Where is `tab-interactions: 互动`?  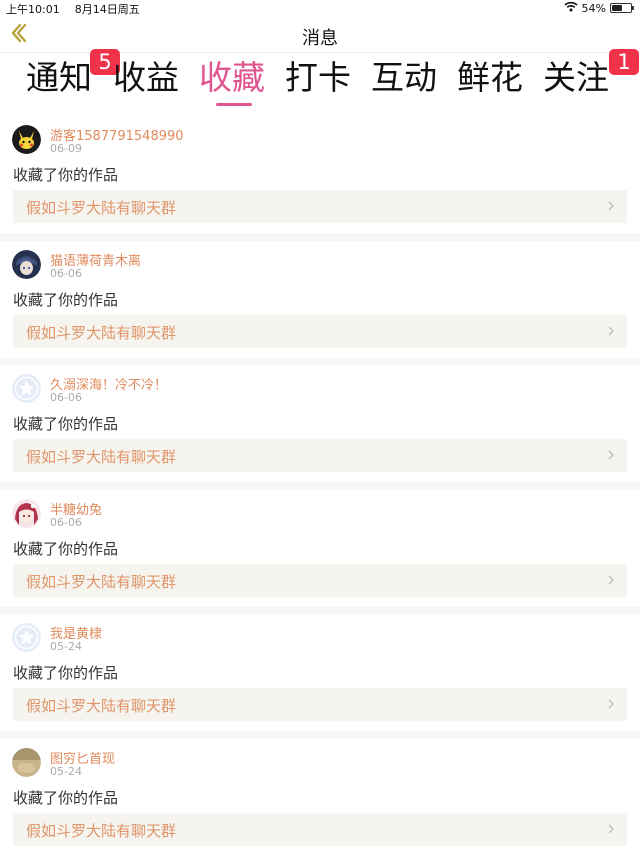
tab-interactions: 互动 is located at coordinates (404, 78).